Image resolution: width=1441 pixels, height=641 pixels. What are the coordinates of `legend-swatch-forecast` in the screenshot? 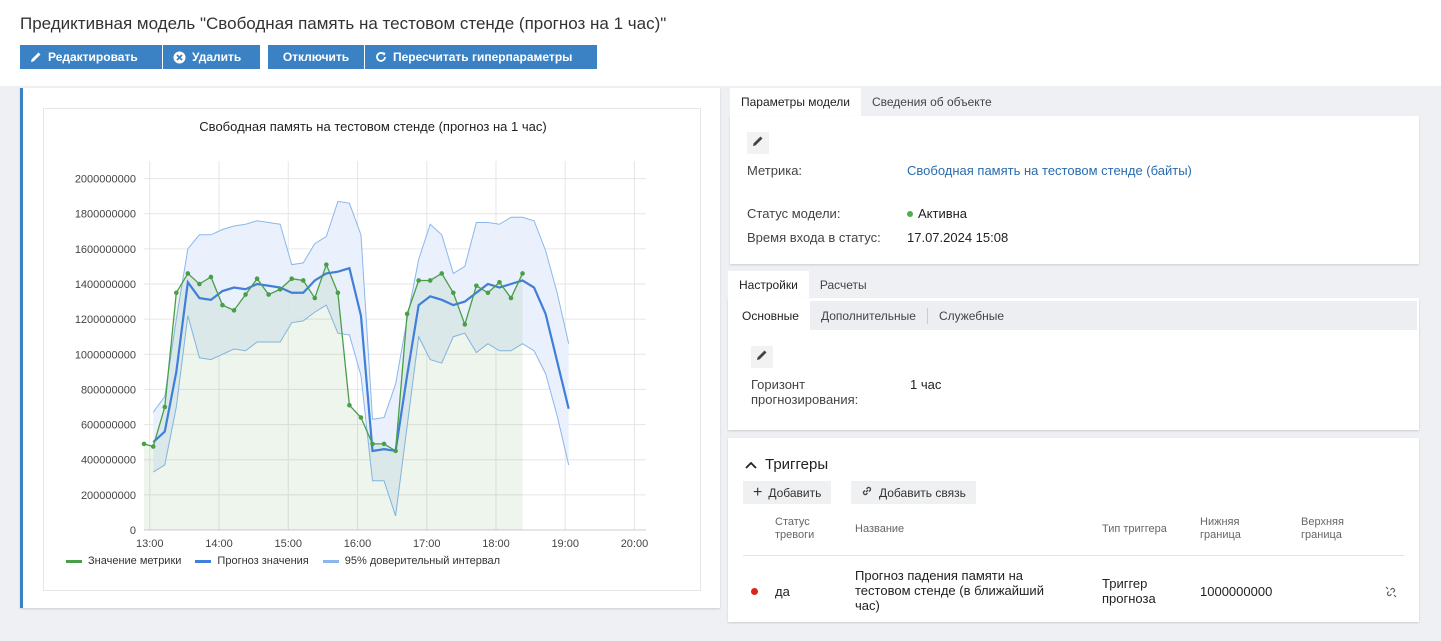 It's located at (203, 561).